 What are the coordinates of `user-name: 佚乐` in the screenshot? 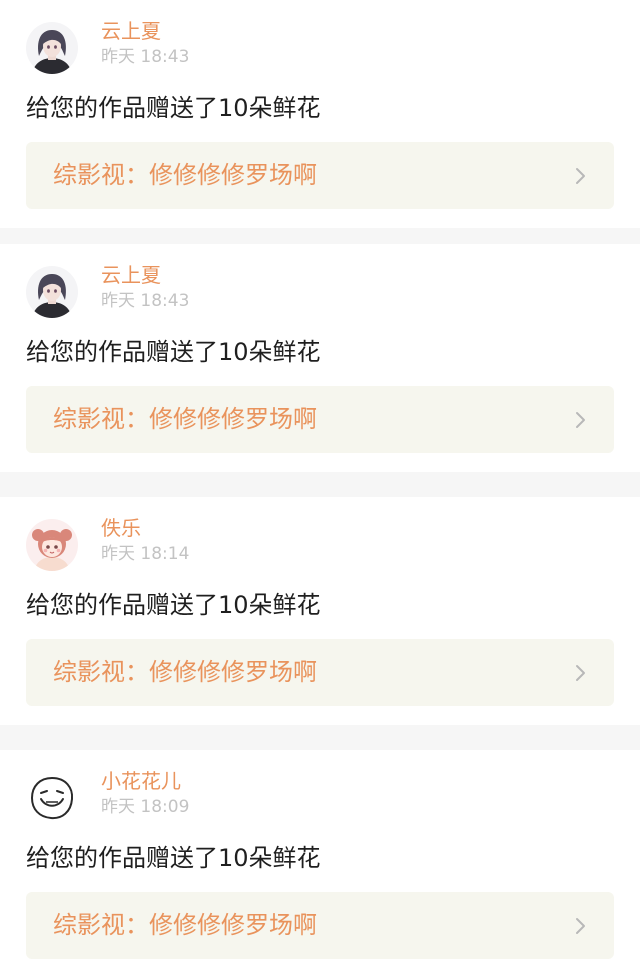 It's located at (121, 528).